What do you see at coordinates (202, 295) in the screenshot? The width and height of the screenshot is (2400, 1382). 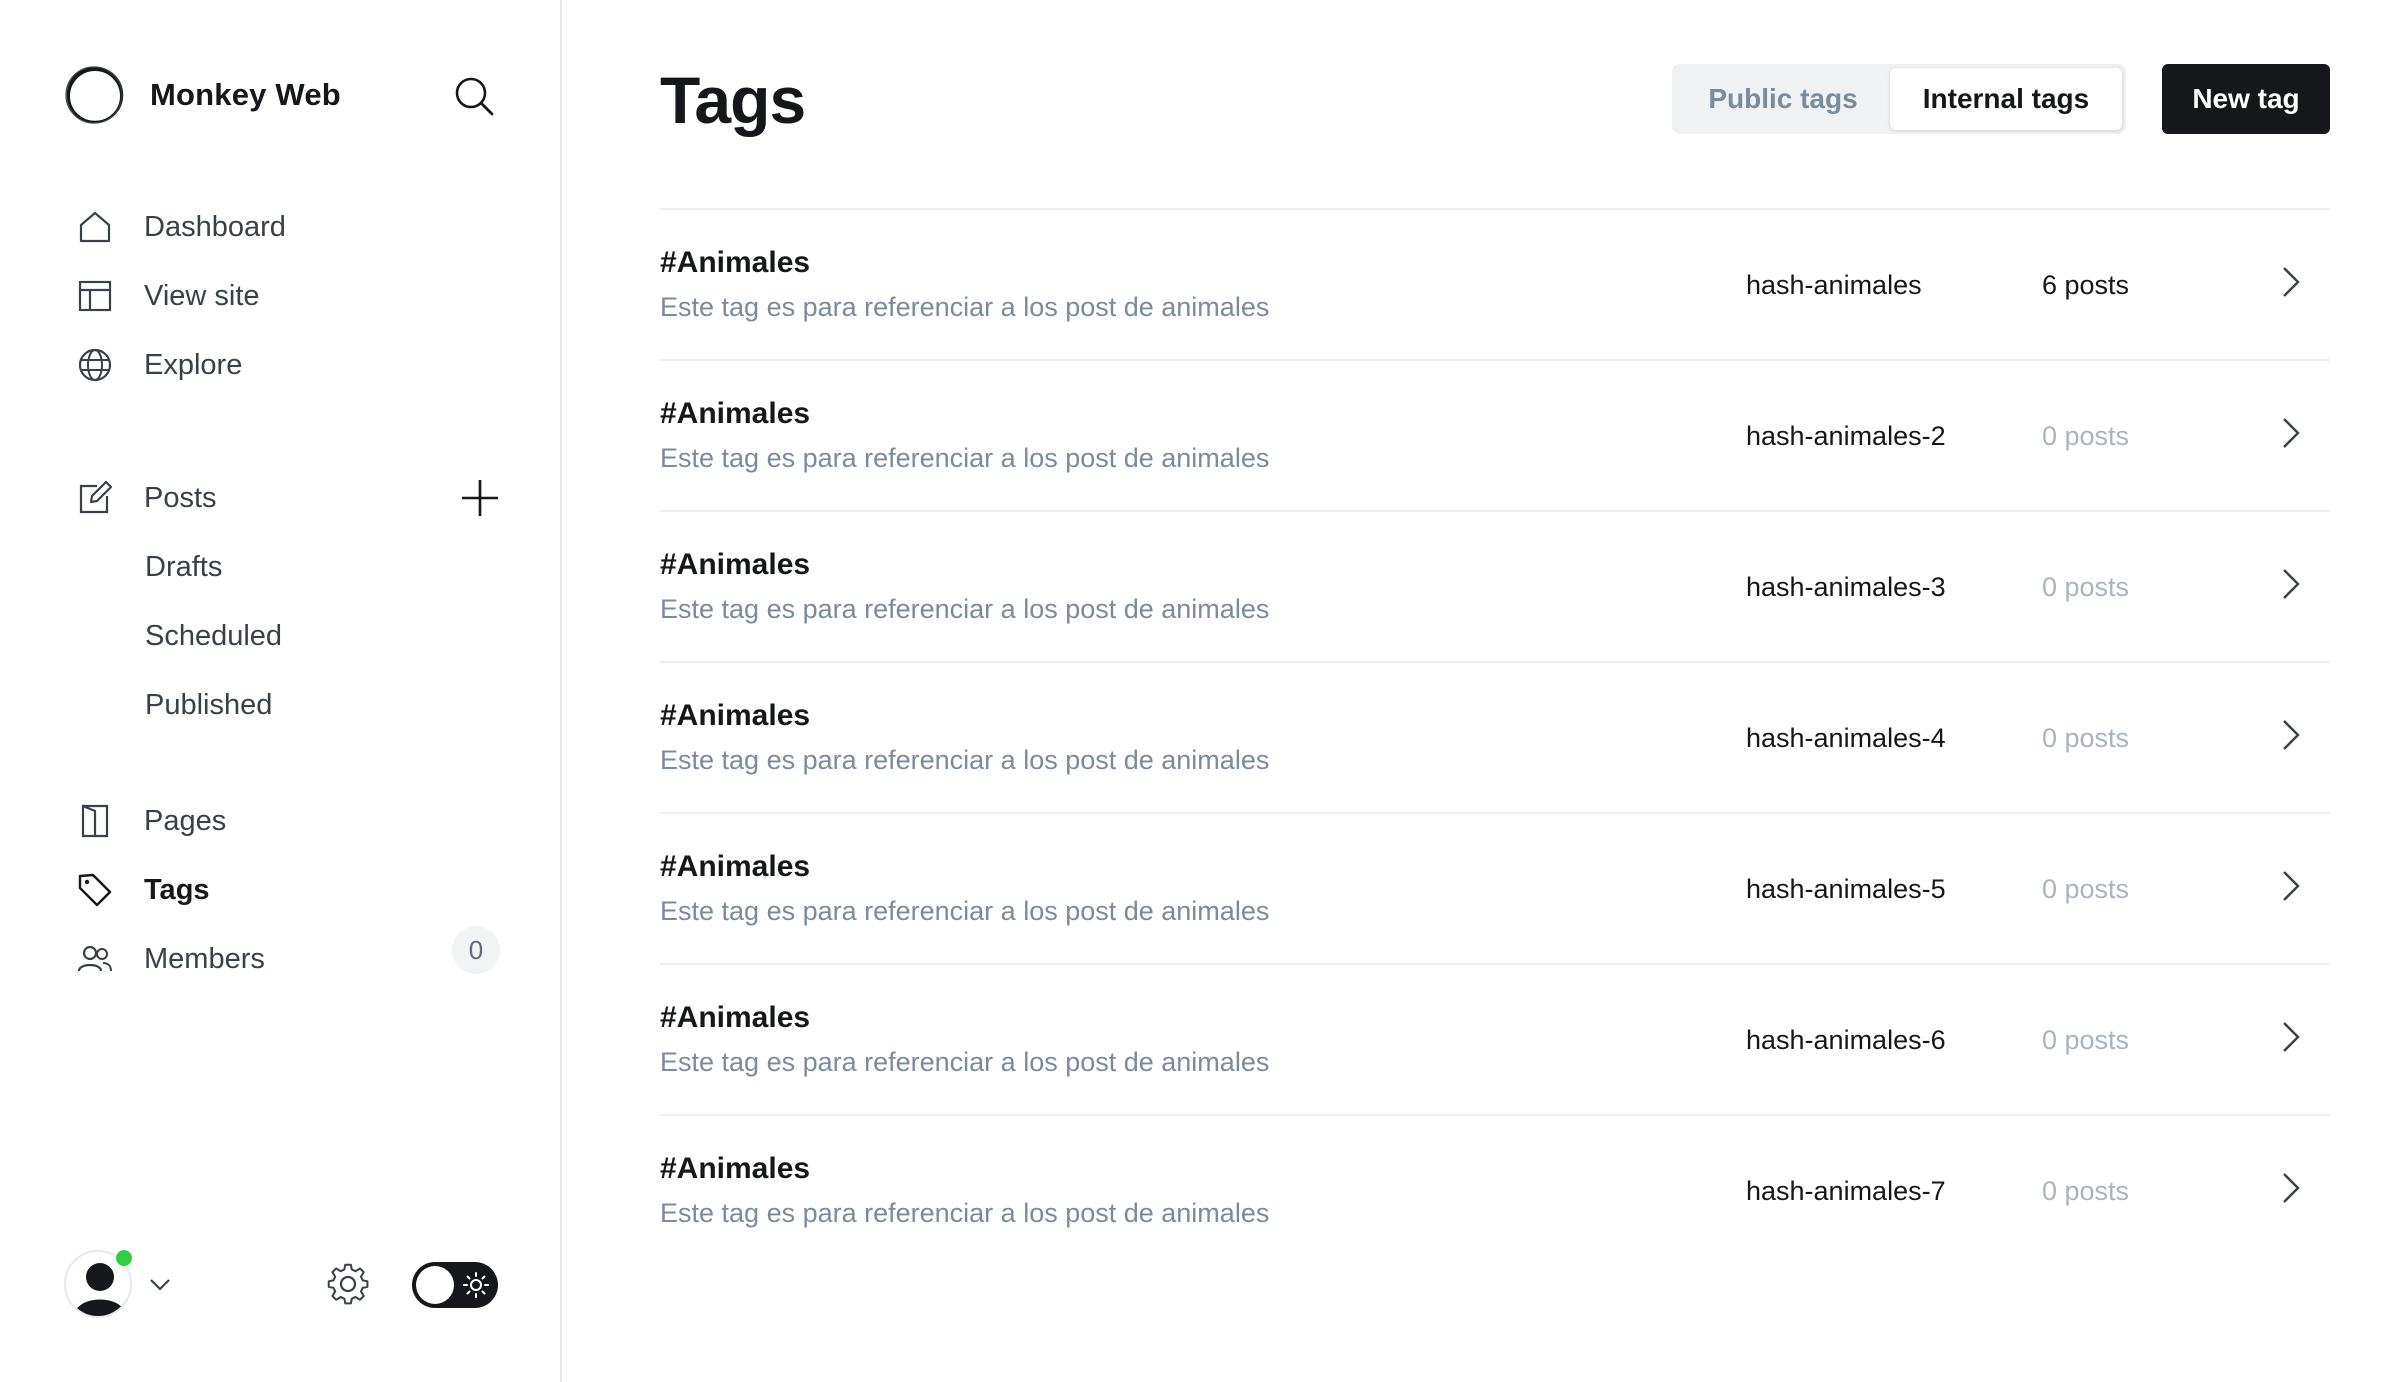 I see `sidebar-item-label: View site` at bounding box center [202, 295].